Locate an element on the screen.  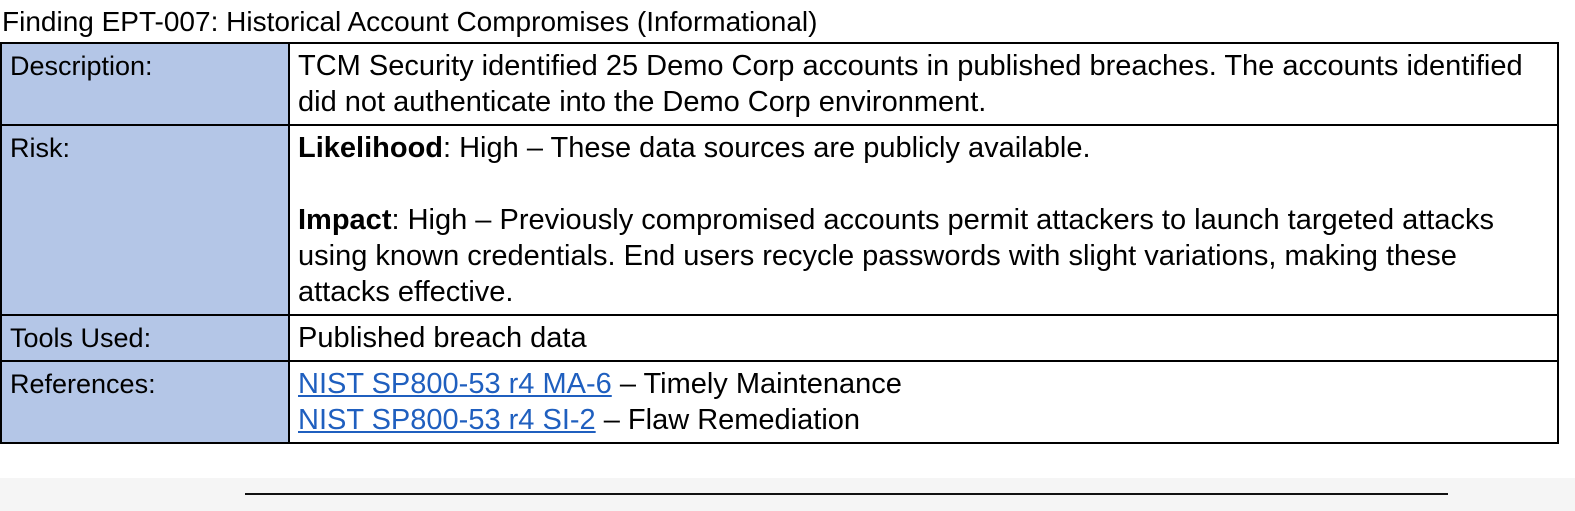
impact-label: Impact is located at coordinates (345, 220).